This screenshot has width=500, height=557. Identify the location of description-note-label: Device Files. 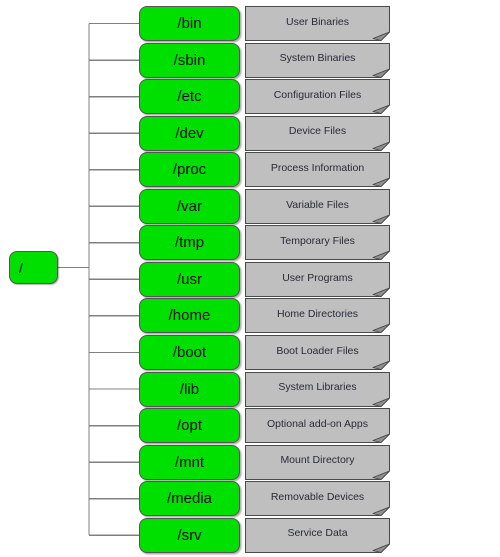
(317, 131).